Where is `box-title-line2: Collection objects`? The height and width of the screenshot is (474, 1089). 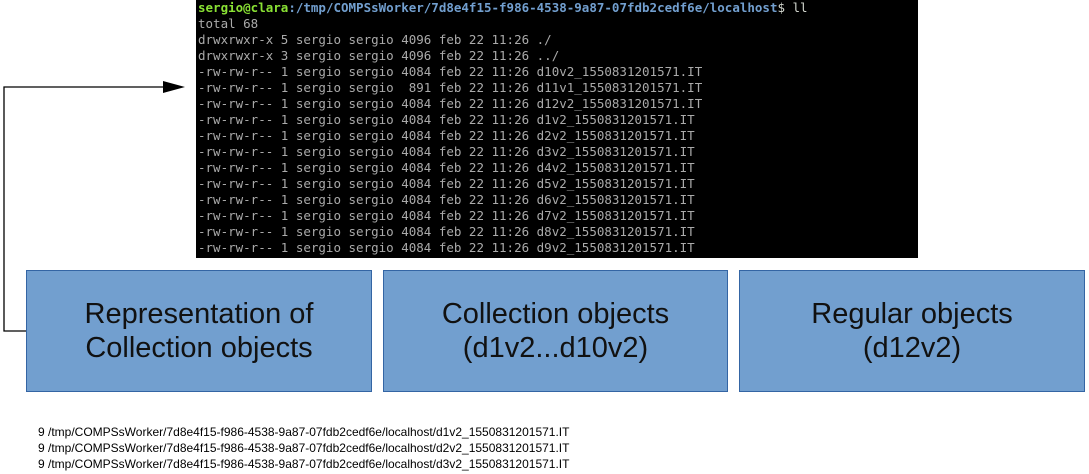 box-title-line2: Collection objects is located at coordinates (199, 348).